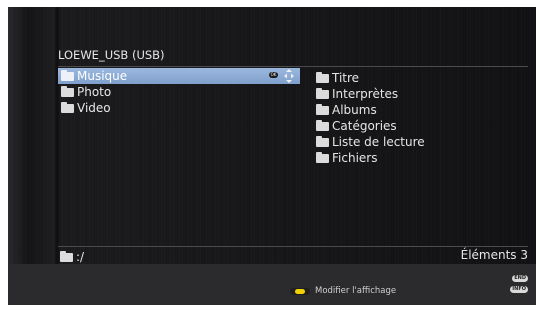 This screenshot has width=544, height=311. I want to click on list-item-interpretes: Interprètes, so click(413, 94).